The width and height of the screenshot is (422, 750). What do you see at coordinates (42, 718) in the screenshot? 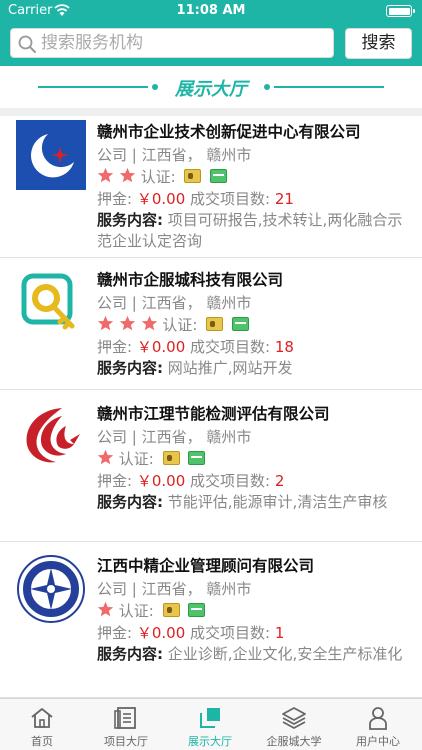
I see `home-icon` at bounding box center [42, 718].